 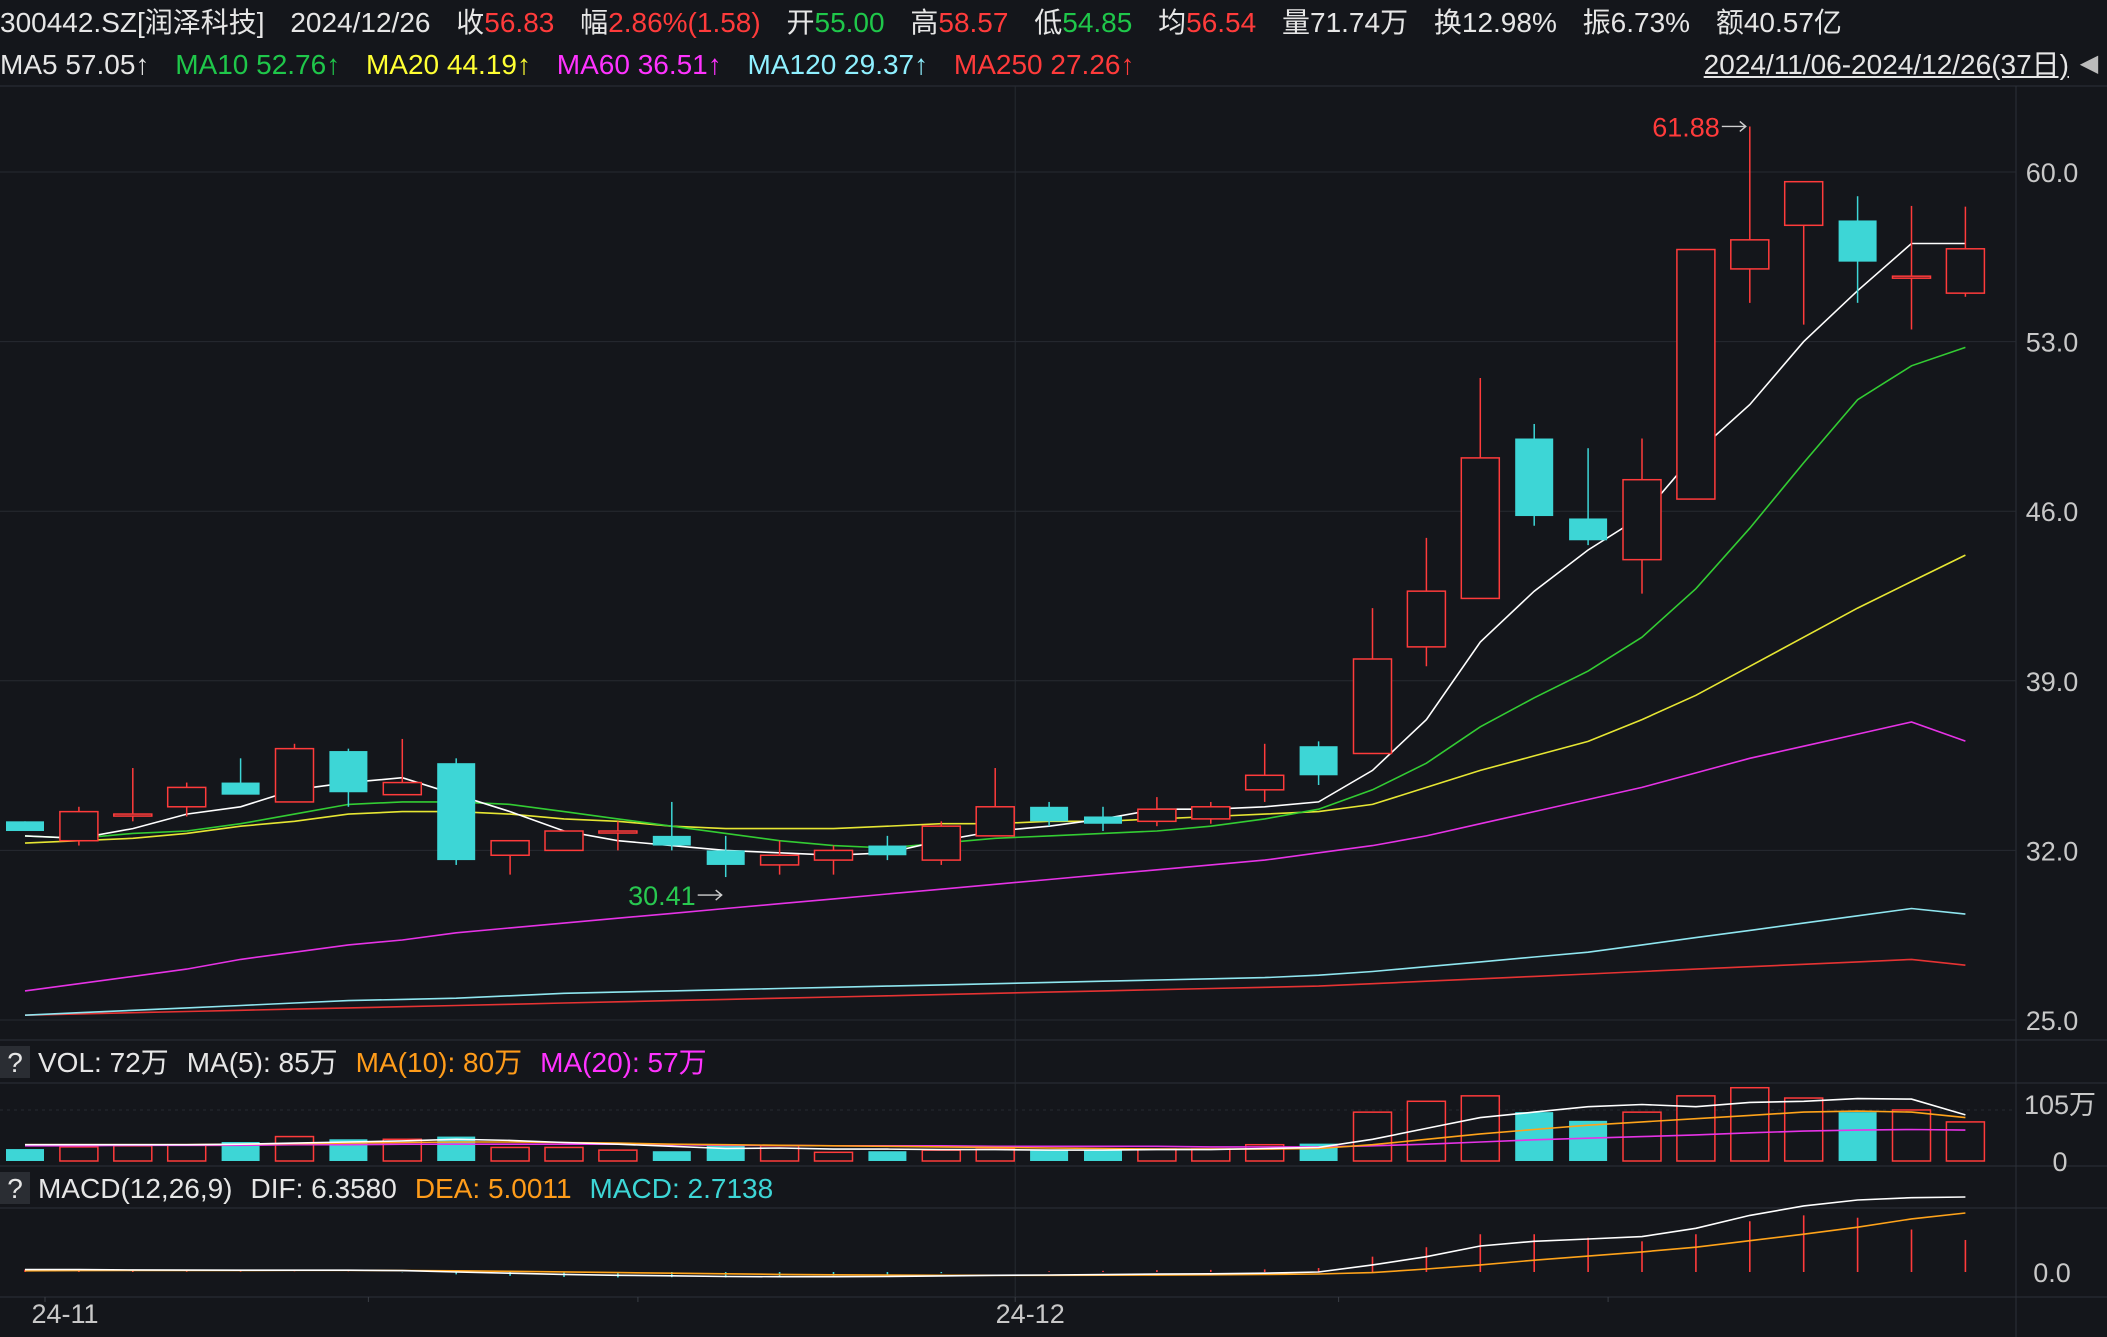 I want to click on x-tick-label: 24-12, so click(x=1030, y=1314).